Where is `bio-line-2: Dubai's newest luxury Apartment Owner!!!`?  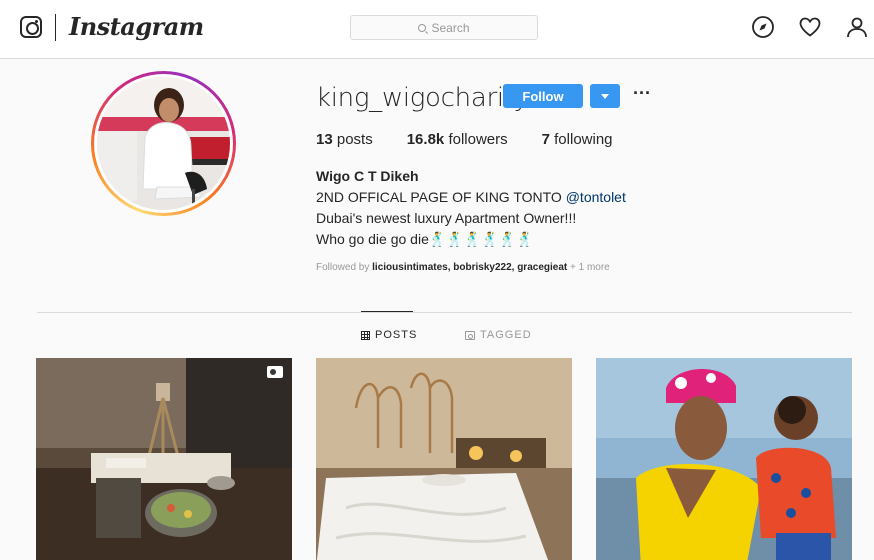
bio-line-2: Dubai's newest luxury Apartment Owner!!! is located at coordinates (446, 218).